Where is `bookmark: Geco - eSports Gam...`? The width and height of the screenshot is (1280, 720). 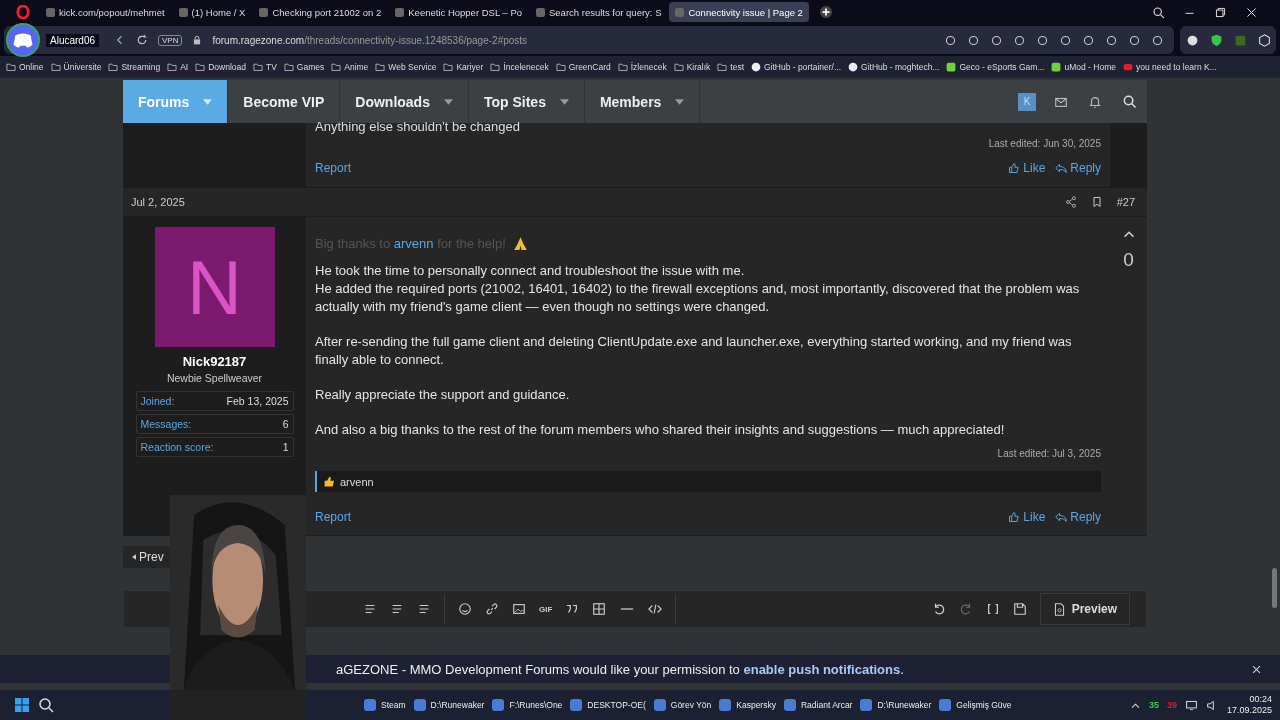
bookmark: Geco - eSports Gam... is located at coordinates (995, 67).